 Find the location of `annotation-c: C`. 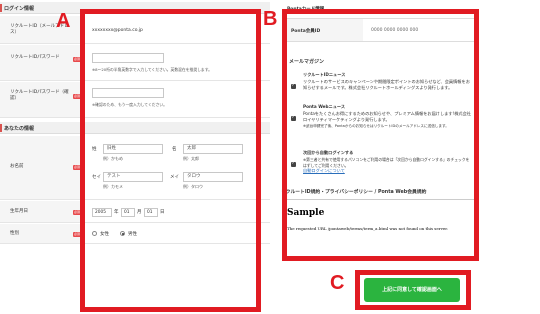

annotation-c: C is located at coordinates (337, 283).